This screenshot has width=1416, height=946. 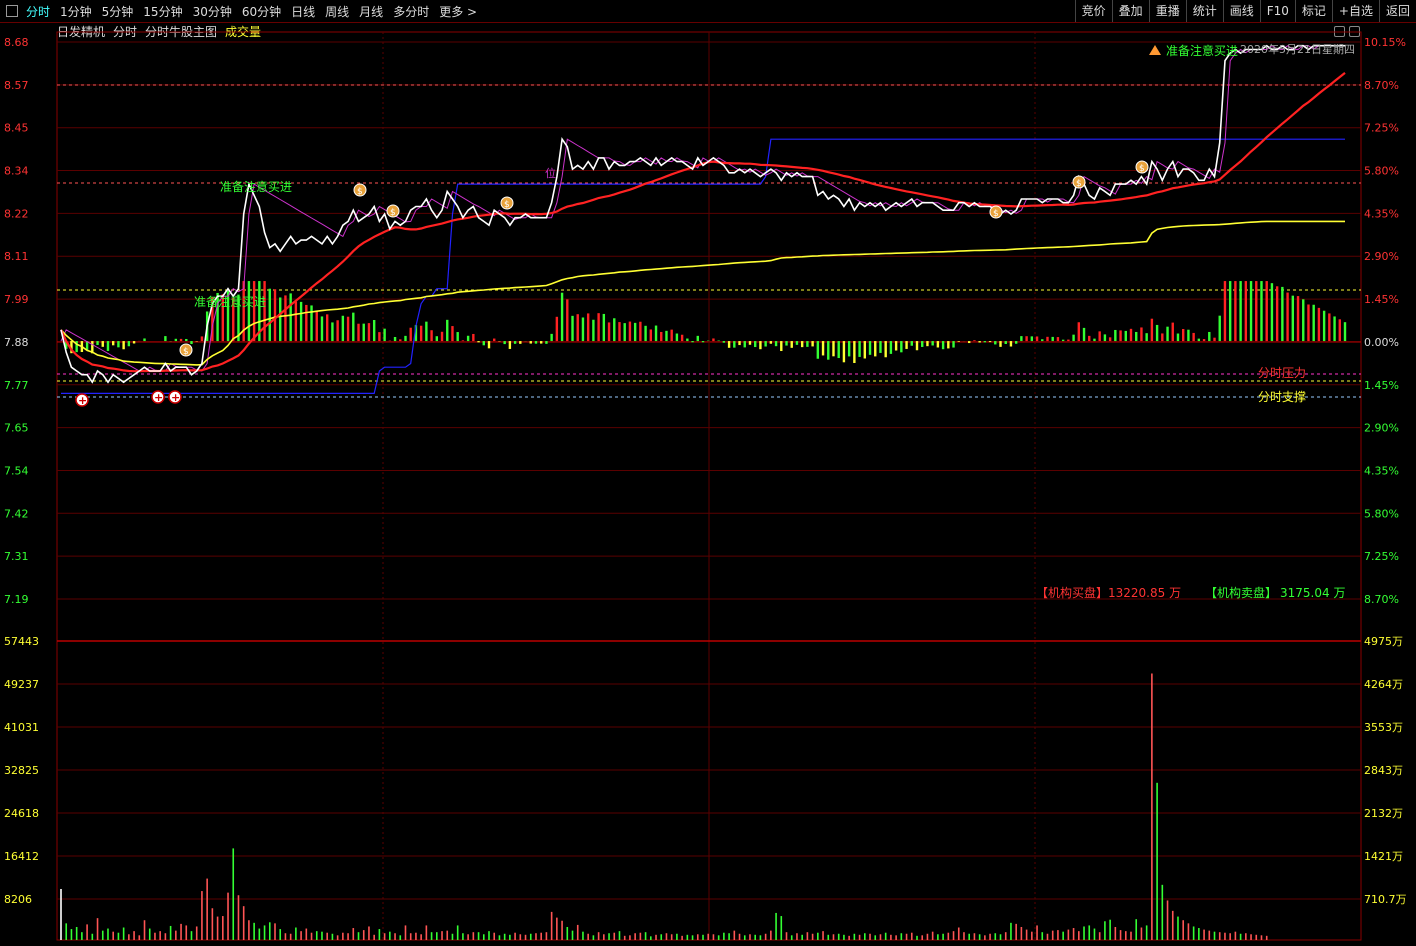 What do you see at coordinates (458, 11) in the screenshot?
I see `tab-10: 更多 >` at bounding box center [458, 11].